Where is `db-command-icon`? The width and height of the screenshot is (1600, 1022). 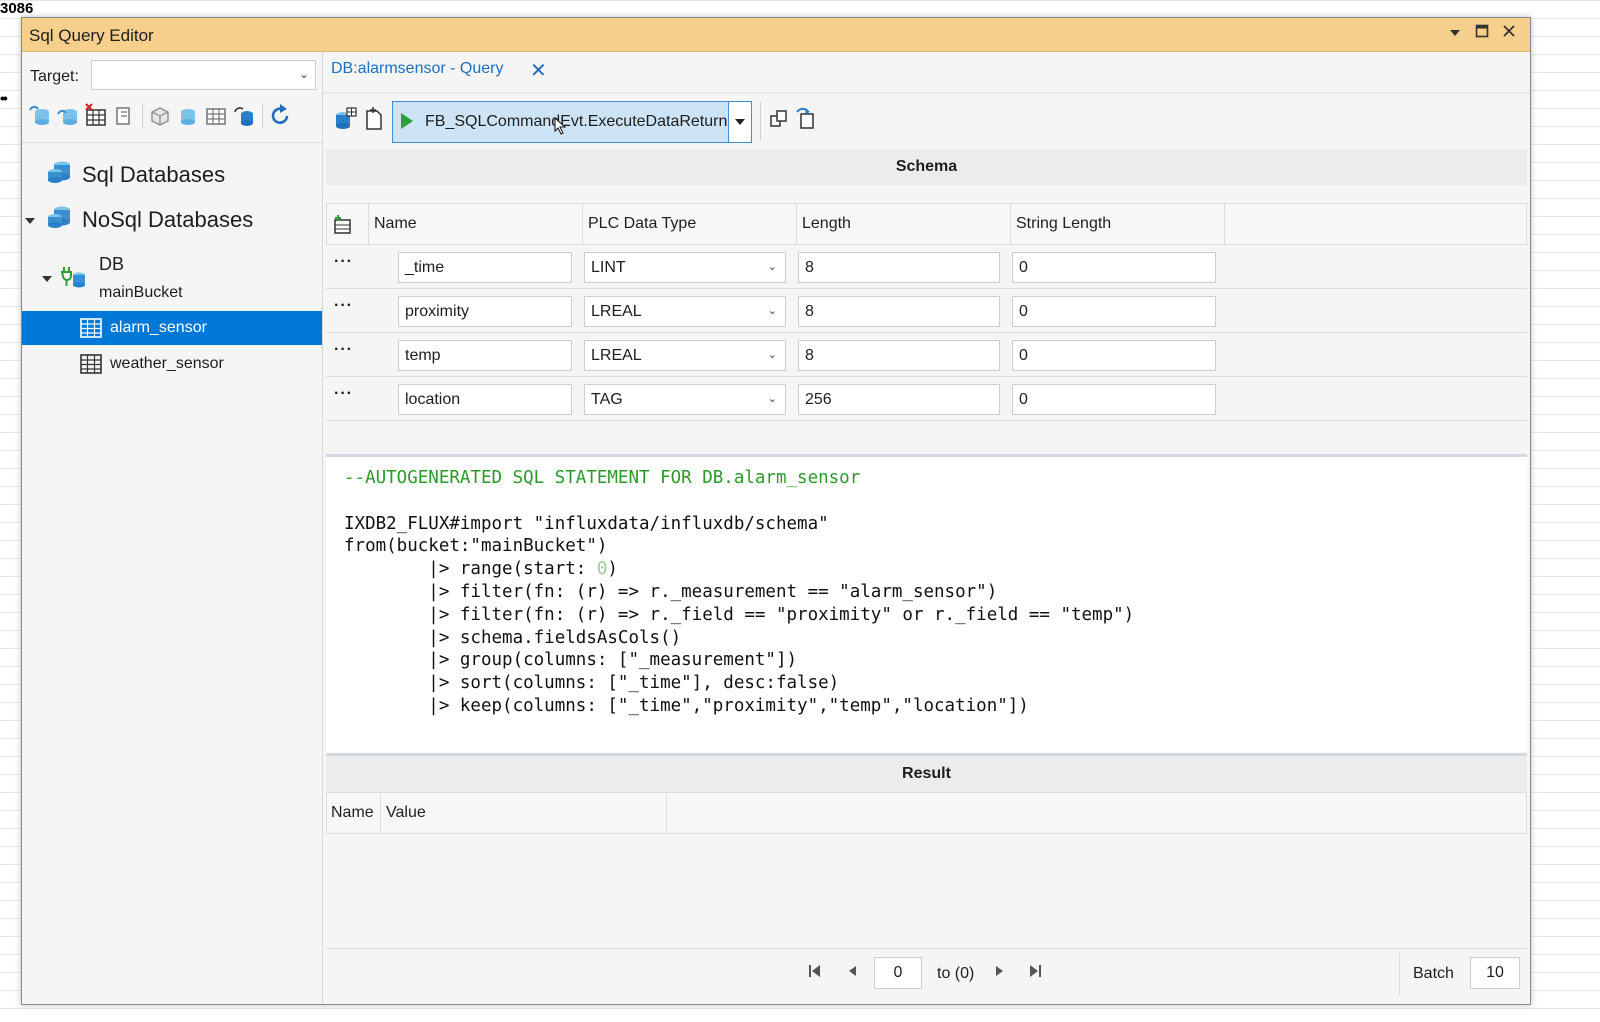
db-command-icon is located at coordinates (345, 121).